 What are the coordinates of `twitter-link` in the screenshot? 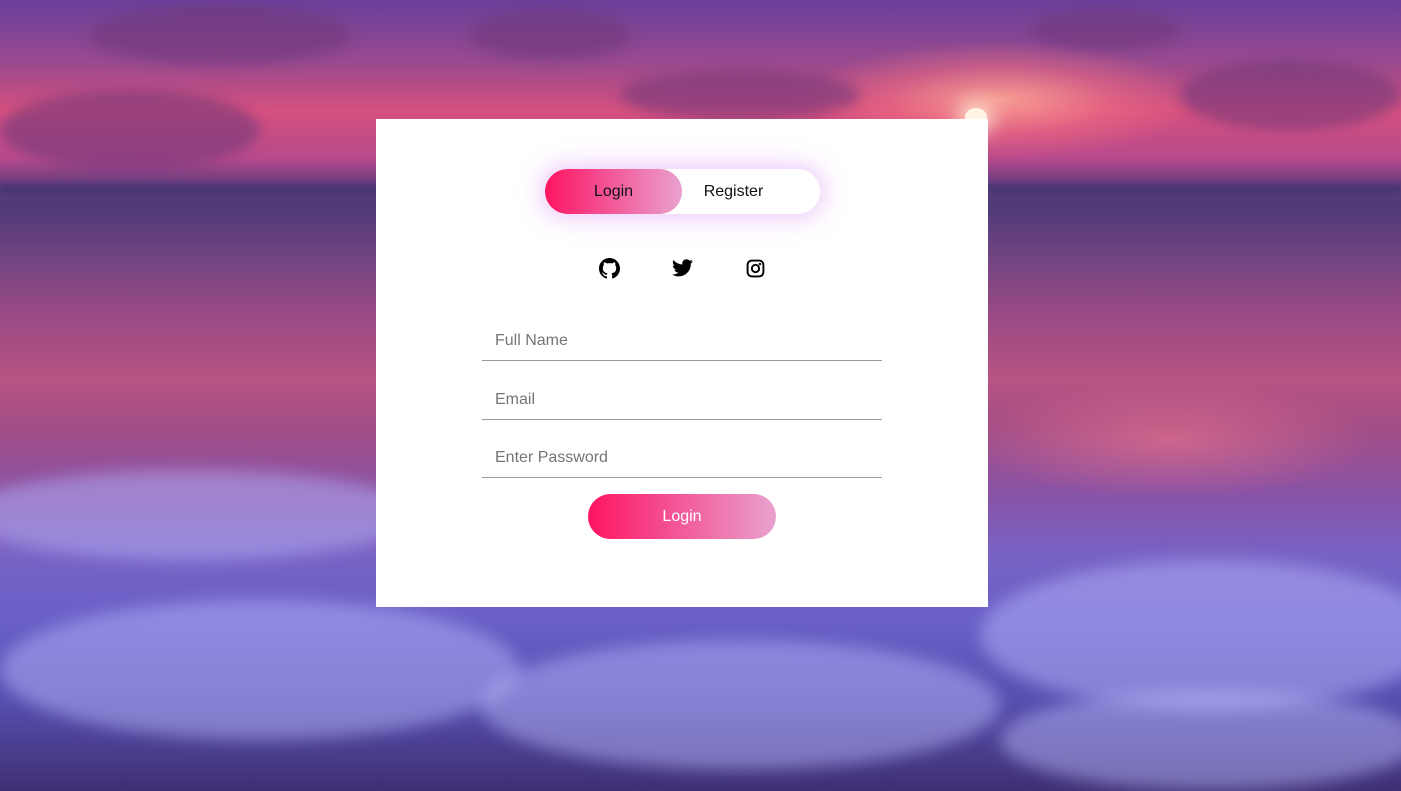 It's located at (682, 268).